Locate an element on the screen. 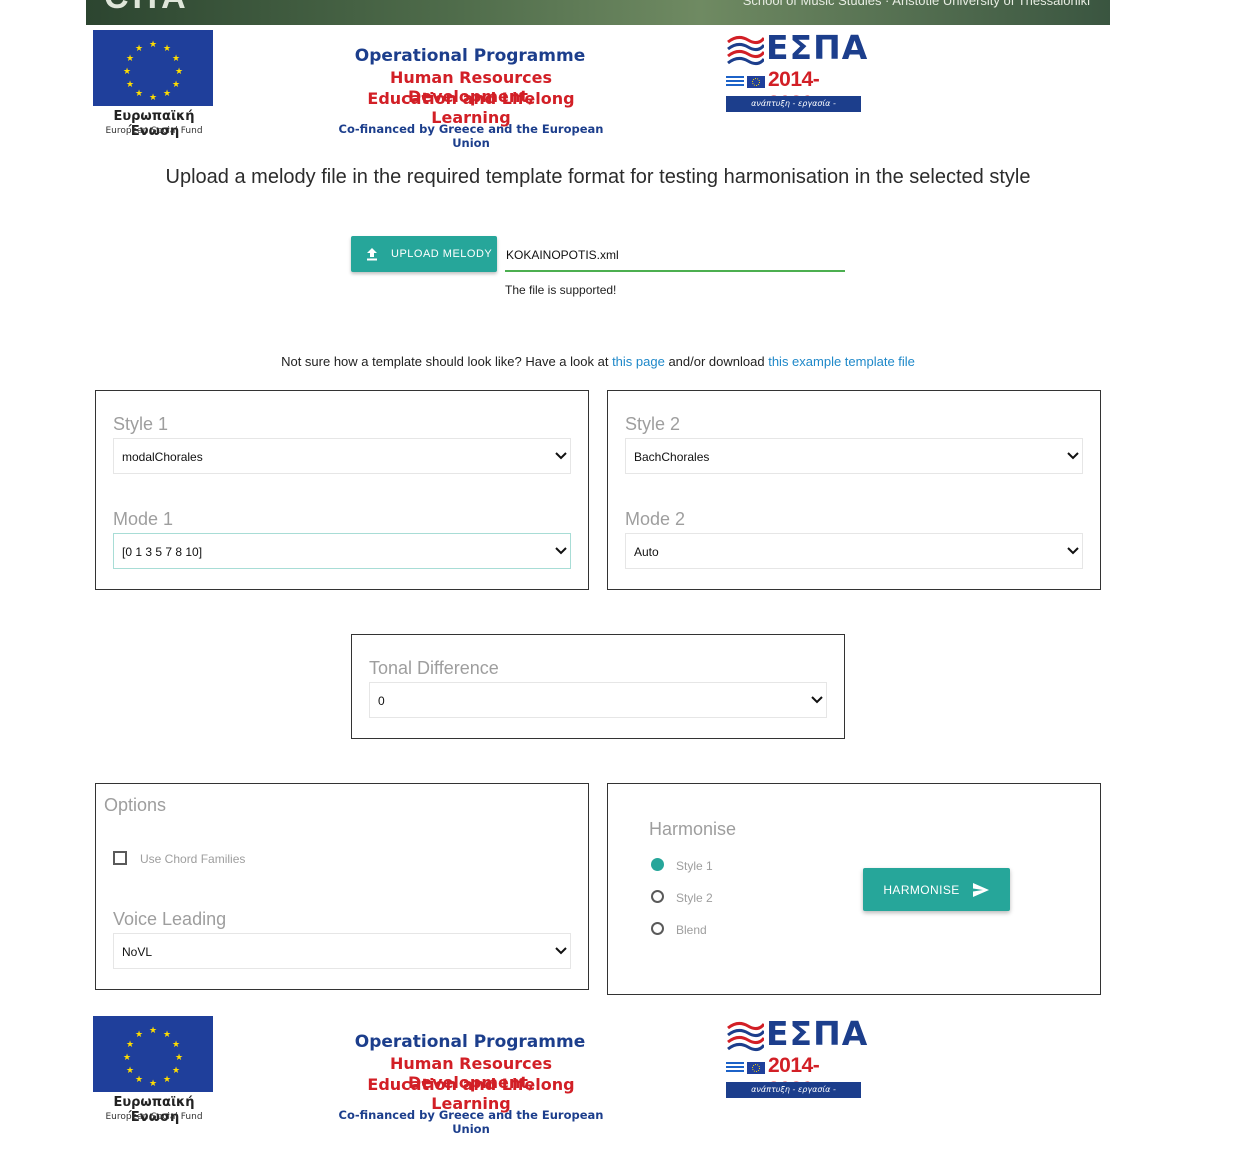 The height and width of the screenshot is (1149, 1245). style2-select: BachChorales is located at coordinates (854, 456).